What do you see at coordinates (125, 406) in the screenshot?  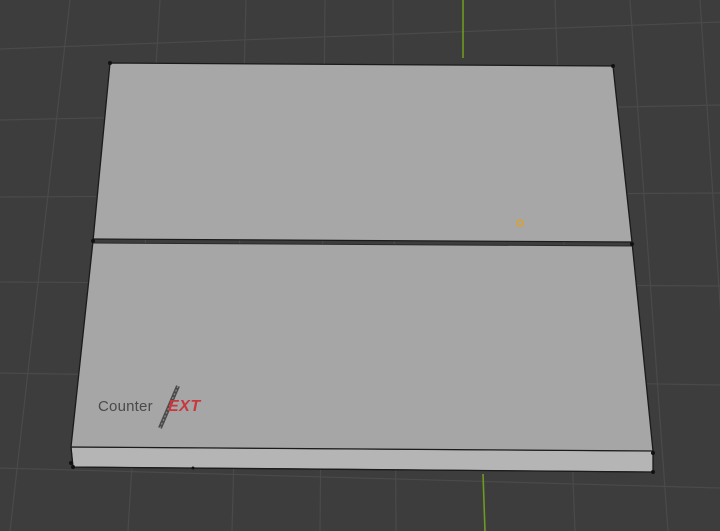 I see `logo-word: Counter` at bounding box center [125, 406].